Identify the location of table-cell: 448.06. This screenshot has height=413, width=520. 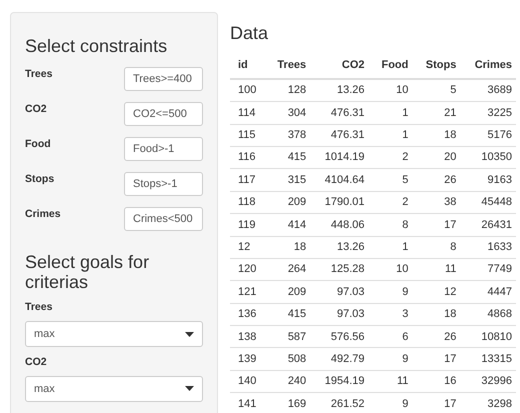
(339, 225).